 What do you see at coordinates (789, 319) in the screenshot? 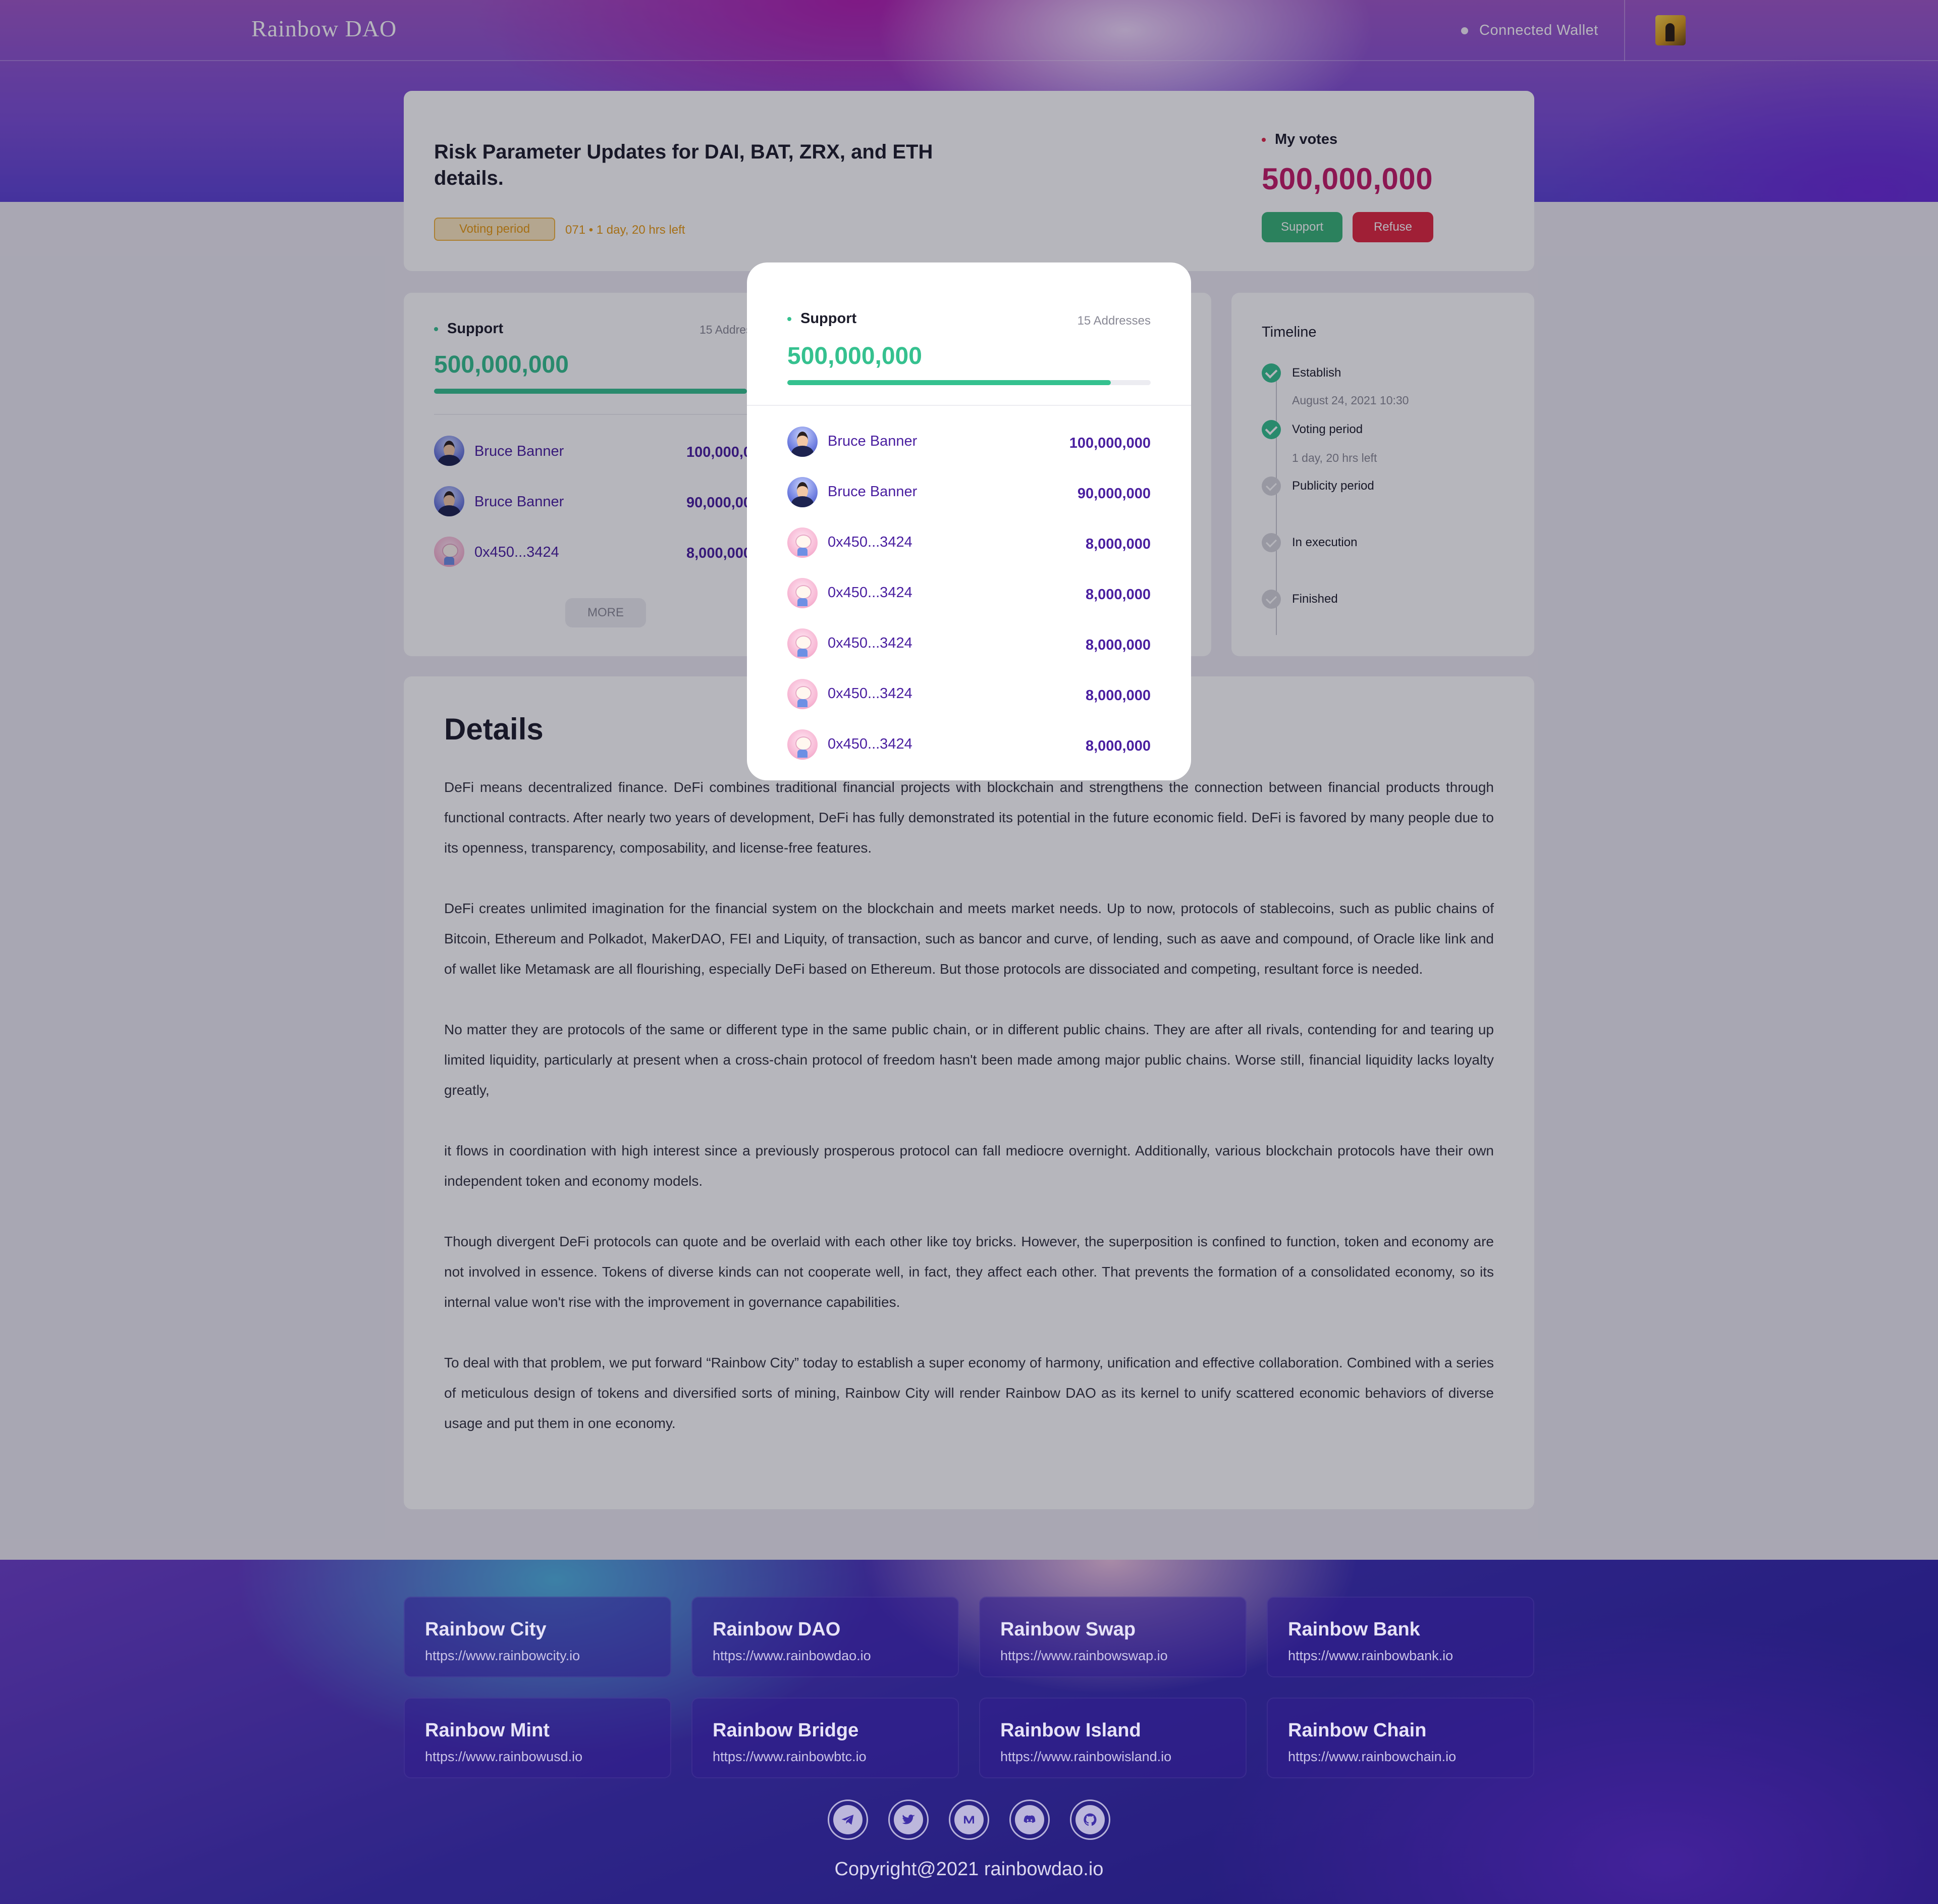
I see `green-dot-icon` at bounding box center [789, 319].